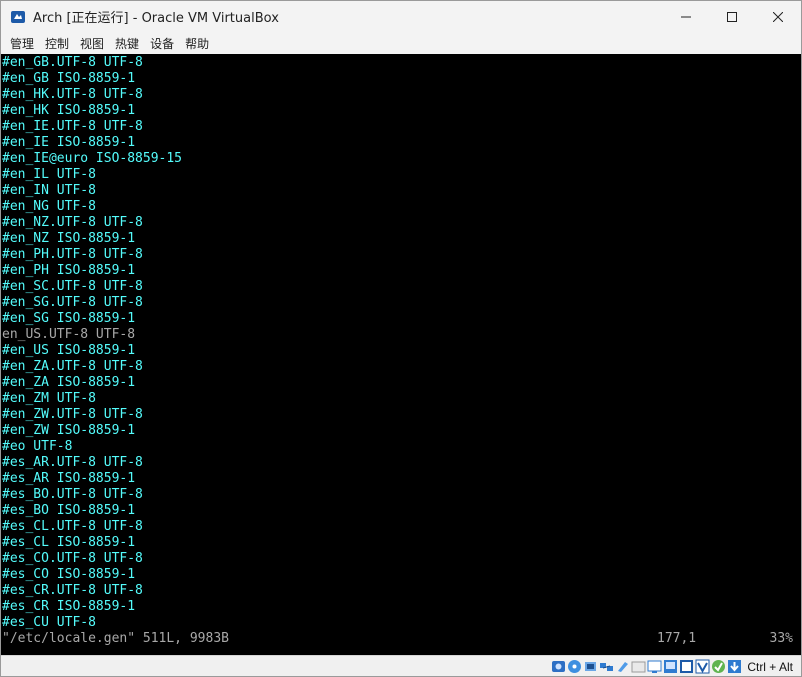 The image size is (802, 677). What do you see at coordinates (49, 190) in the screenshot?
I see `terminal-line: #en_IN UTF-8` at bounding box center [49, 190].